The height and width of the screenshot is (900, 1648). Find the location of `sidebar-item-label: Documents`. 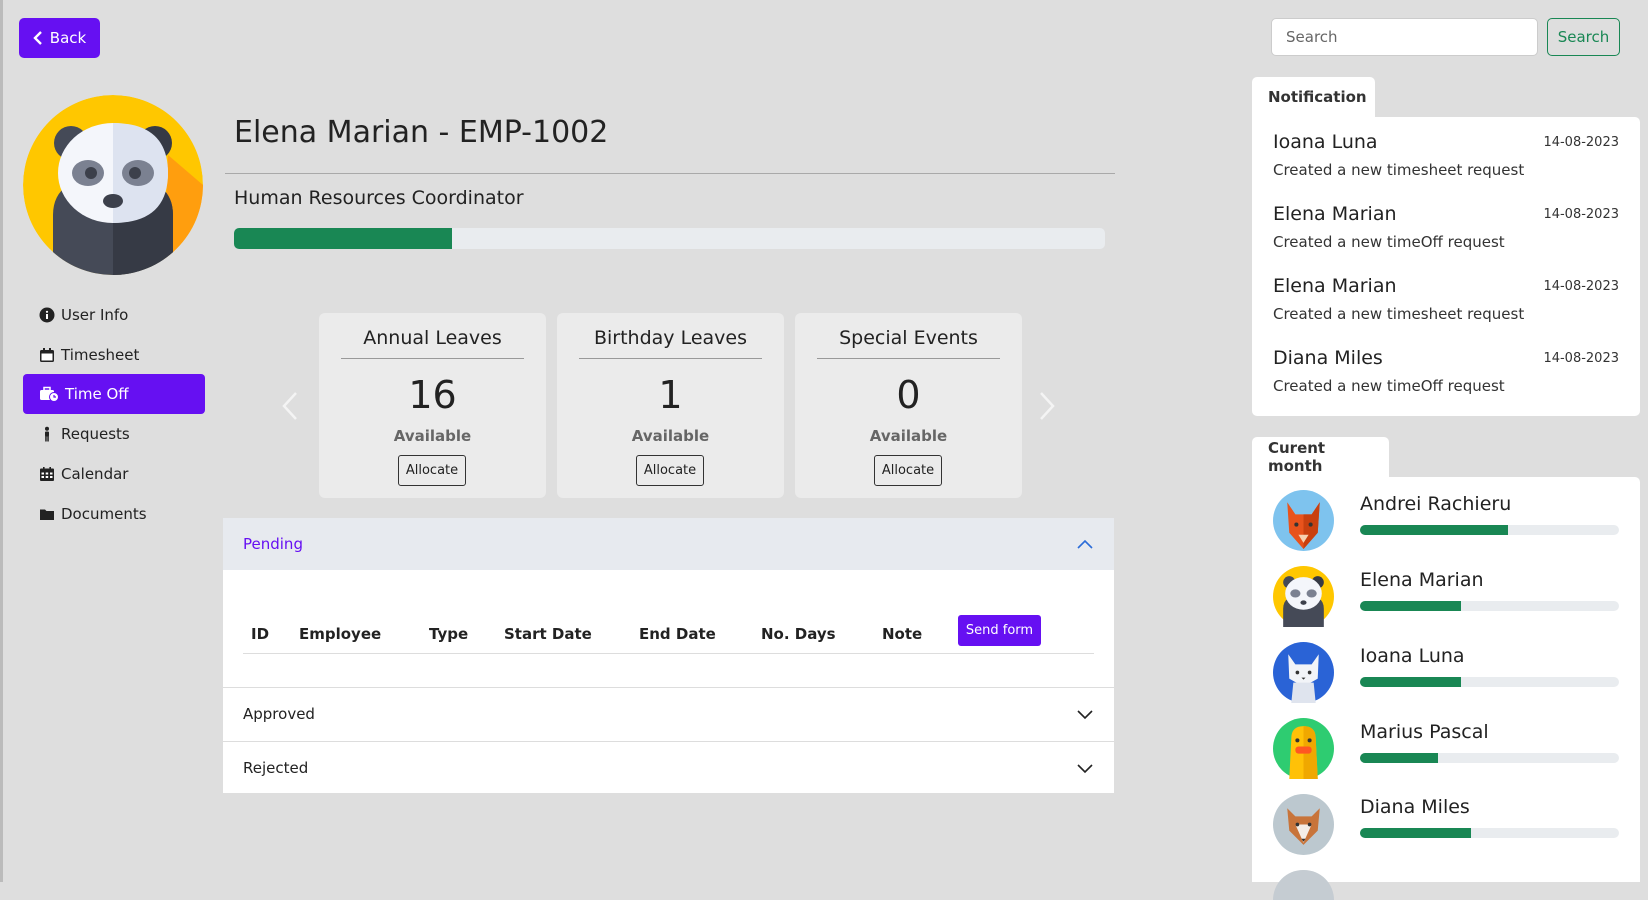

sidebar-item-label: Documents is located at coordinates (104, 514).